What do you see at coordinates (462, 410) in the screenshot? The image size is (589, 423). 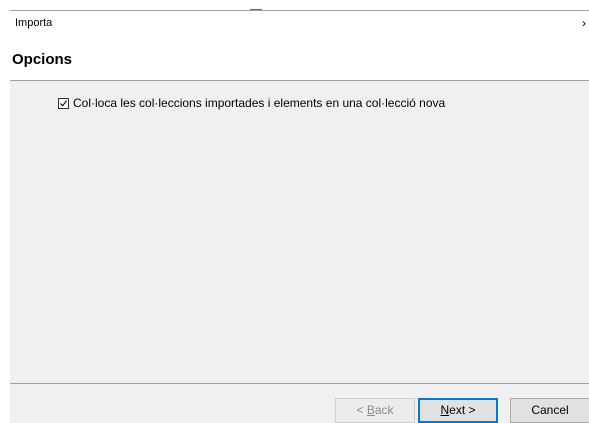 I see `next-button-rest: ext >` at bounding box center [462, 410].